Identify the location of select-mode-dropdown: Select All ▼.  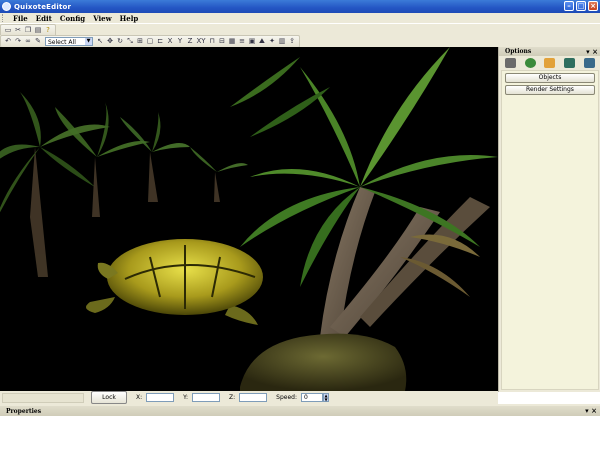
(69, 41).